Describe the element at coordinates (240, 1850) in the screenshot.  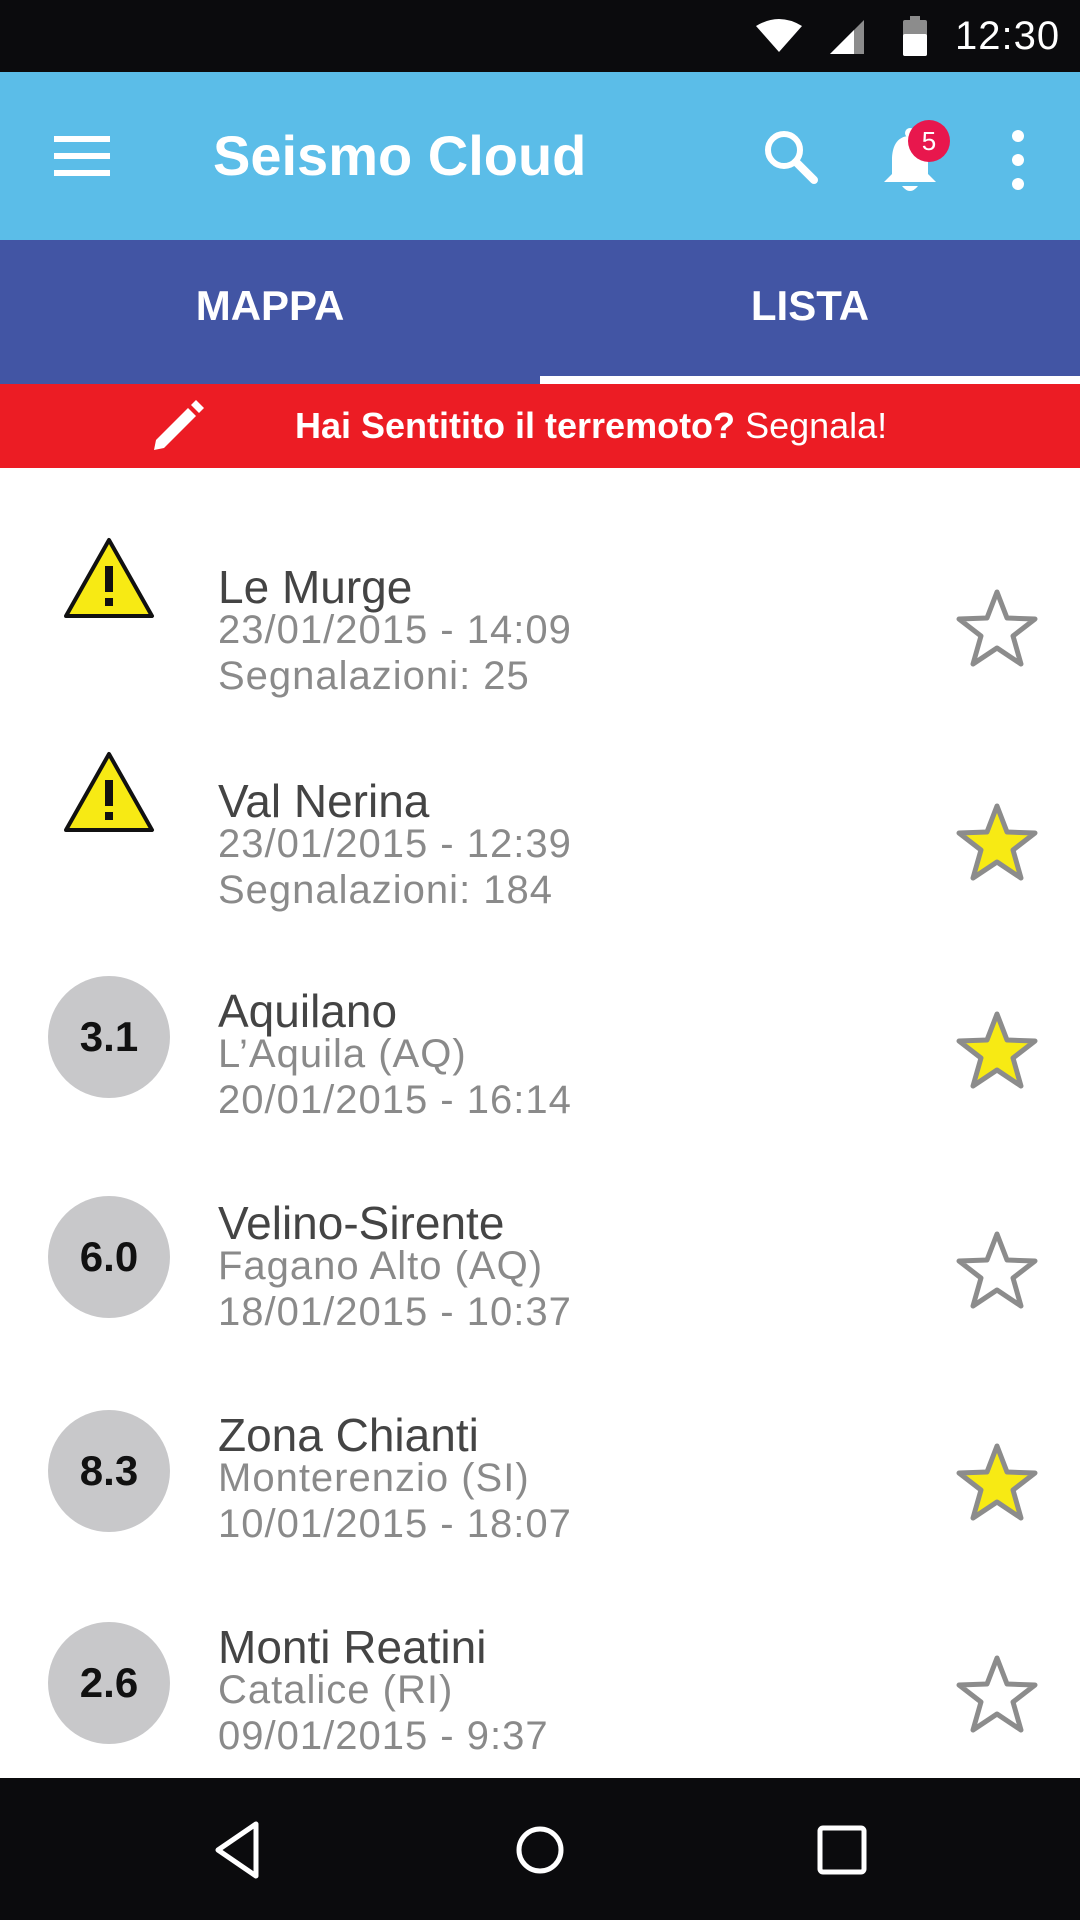
I see `back-icon` at that location.